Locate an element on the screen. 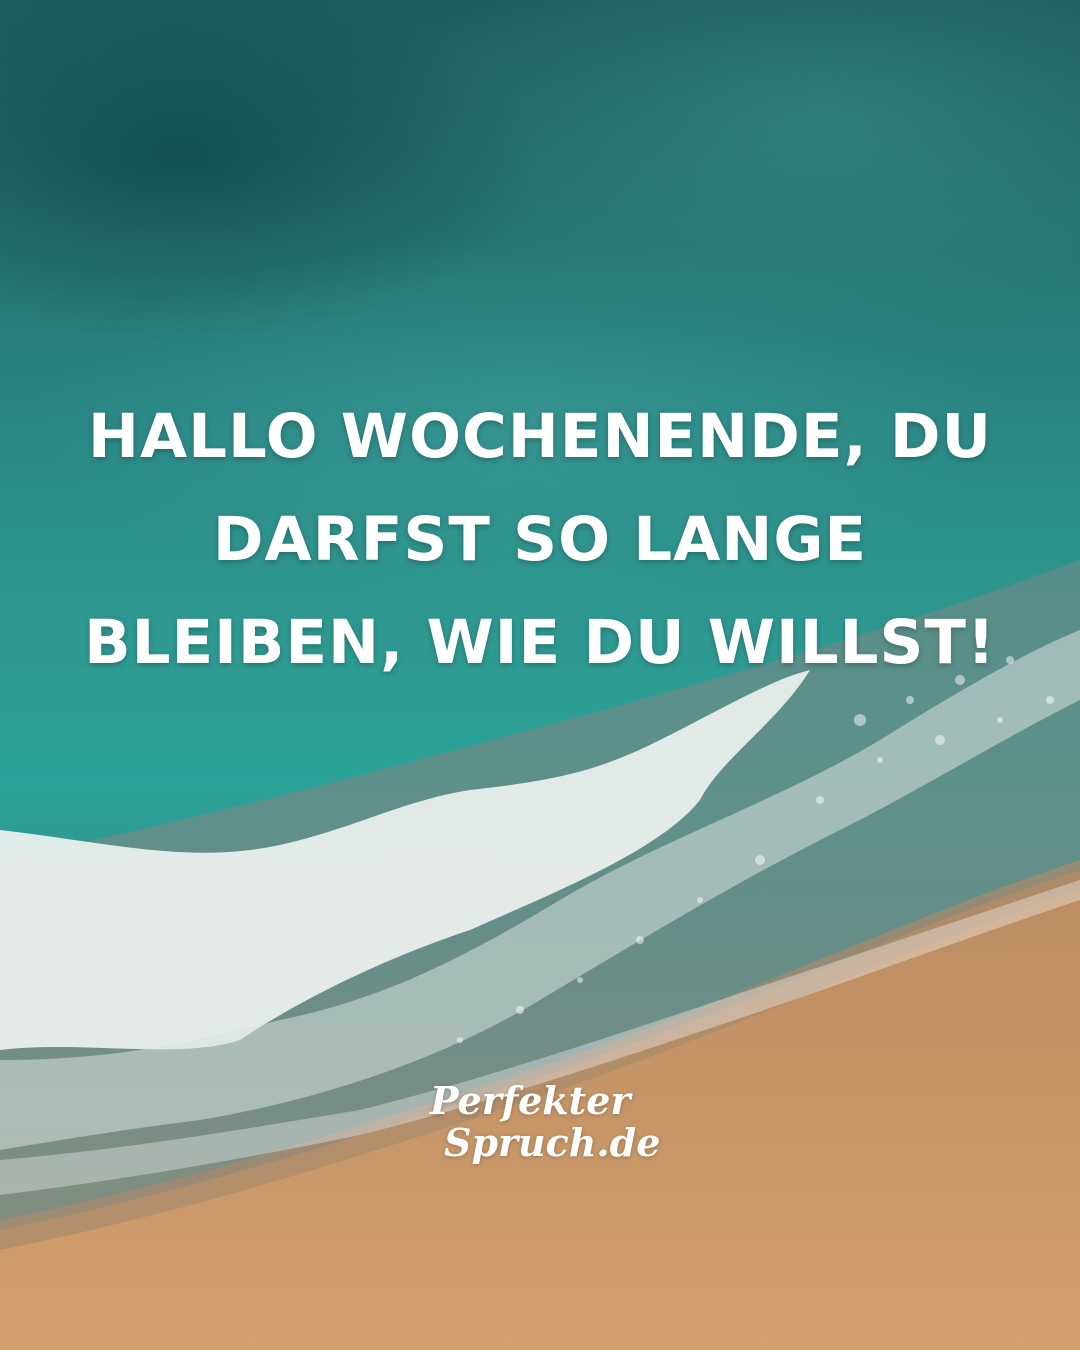 The image size is (1080, 1350). quote-line-3: BLEIBEN, WIE DU WILLST! is located at coordinates (540, 642).